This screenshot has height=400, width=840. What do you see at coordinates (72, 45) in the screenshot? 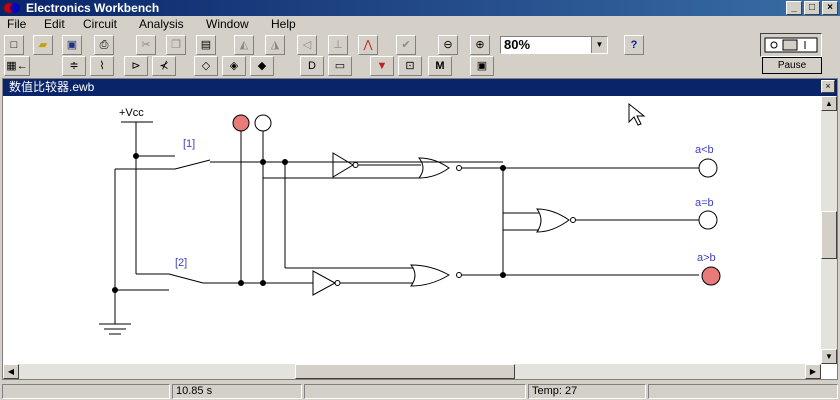
I see `save-disk-icon: ▣` at bounding box center [72, 45].